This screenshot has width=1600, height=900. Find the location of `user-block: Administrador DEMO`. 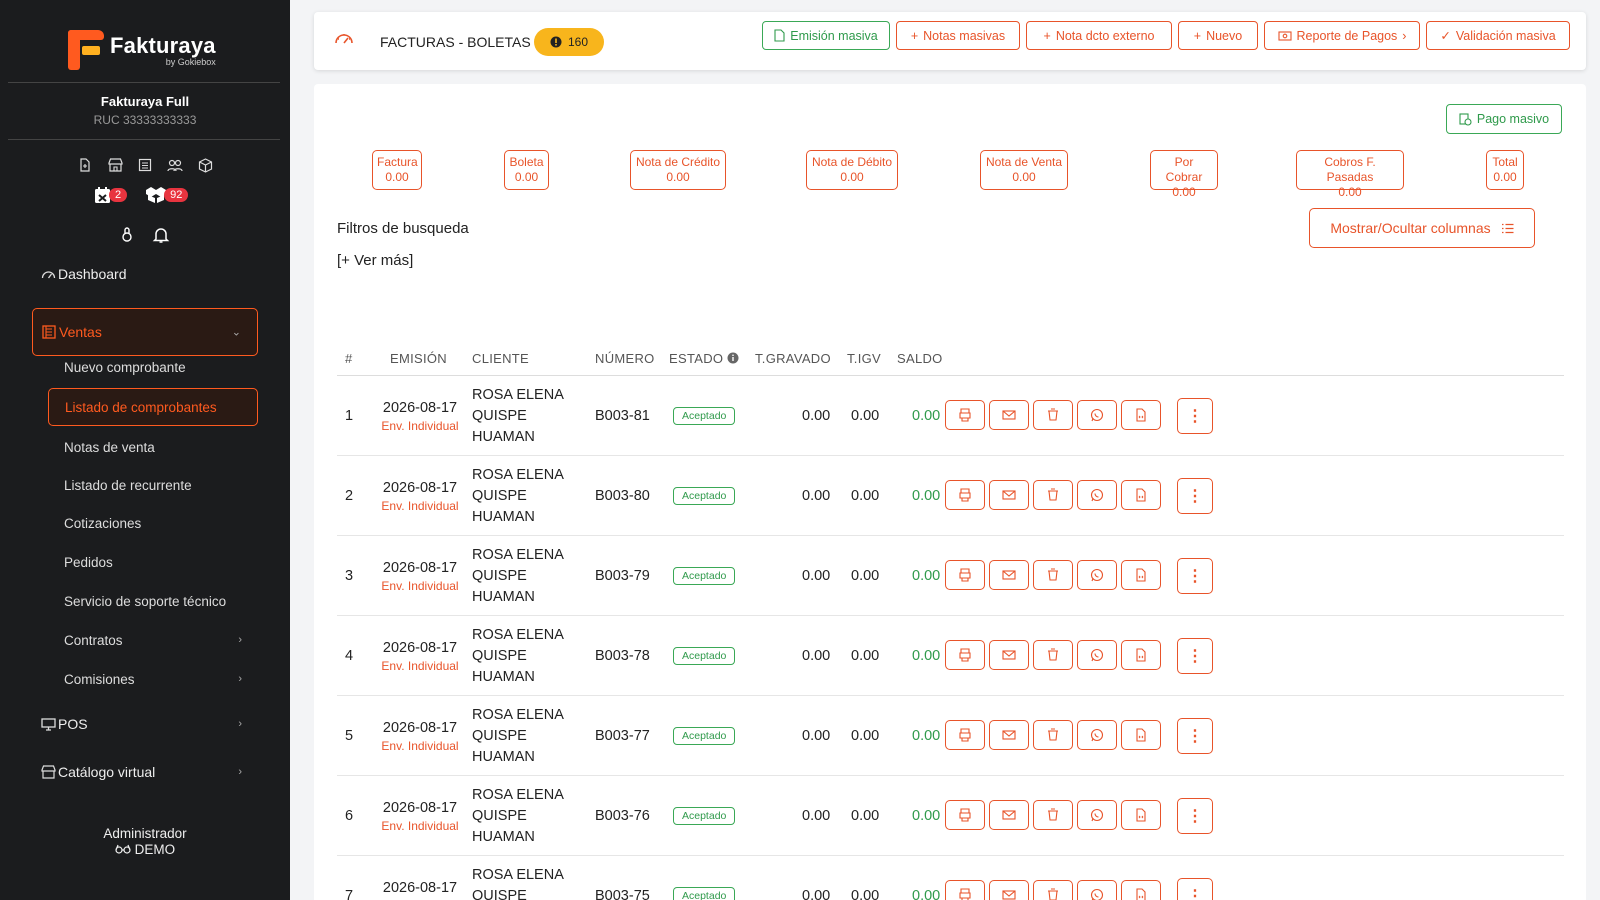

user-block: Administrador DEMO is located at coordinates (145, 842).